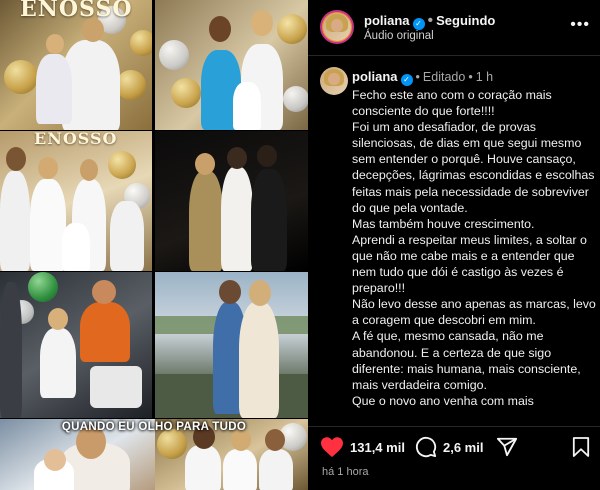  I want to click on caption-meta: poliana ✓ • Editado • 1 h, so click(423, 77).